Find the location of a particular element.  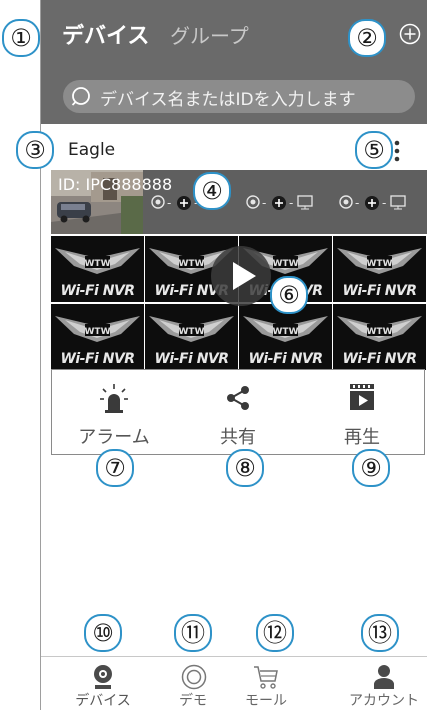

nav-mall-label: モール is located at coordinates (266, 701).